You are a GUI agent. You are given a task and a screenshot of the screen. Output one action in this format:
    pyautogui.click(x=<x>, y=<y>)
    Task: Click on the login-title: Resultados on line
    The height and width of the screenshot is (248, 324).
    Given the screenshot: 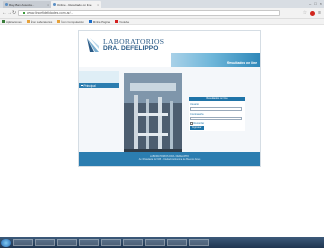 What is the action you would take?
    pyautogui.click(x=217, y=99)
    